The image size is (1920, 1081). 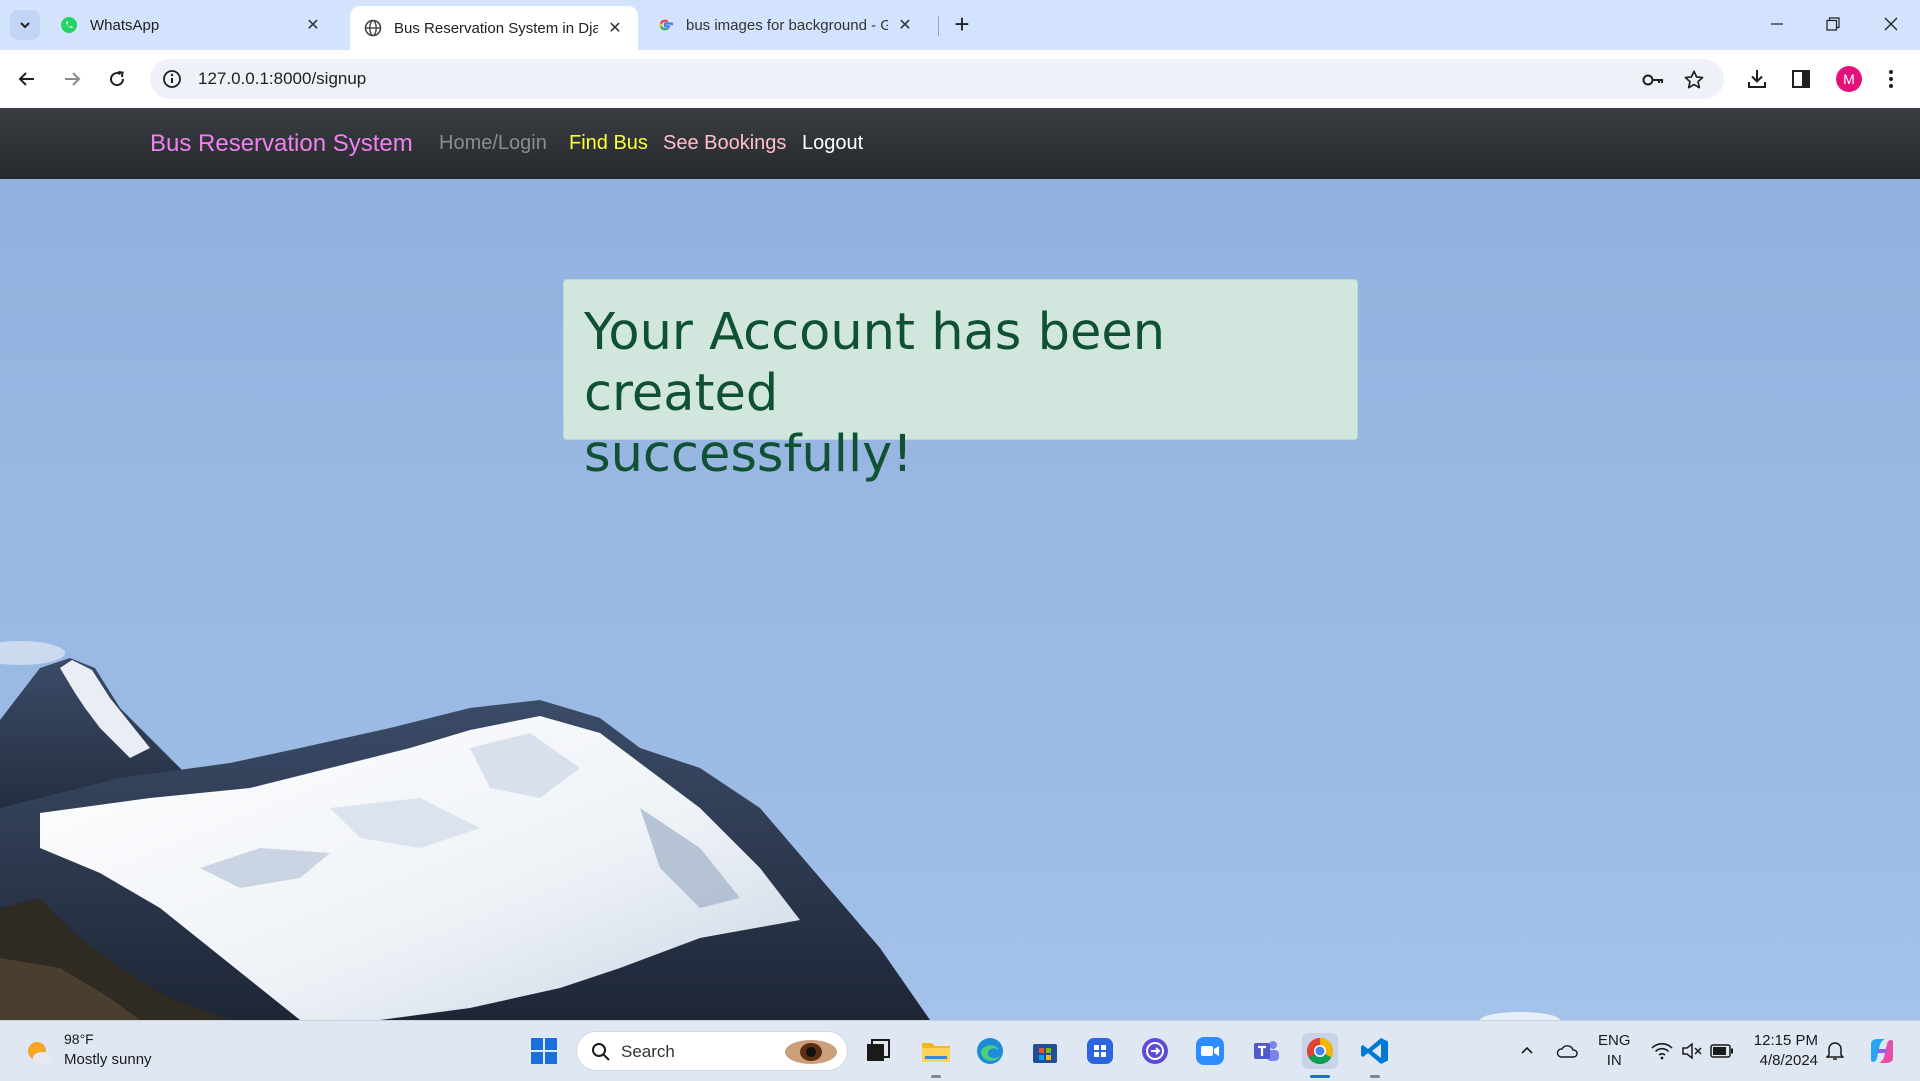 What do you see at coordinates (281, 144) in the screenshot?
I see `site-brand: Bus Reservation System` at bounding box center [281, 144].